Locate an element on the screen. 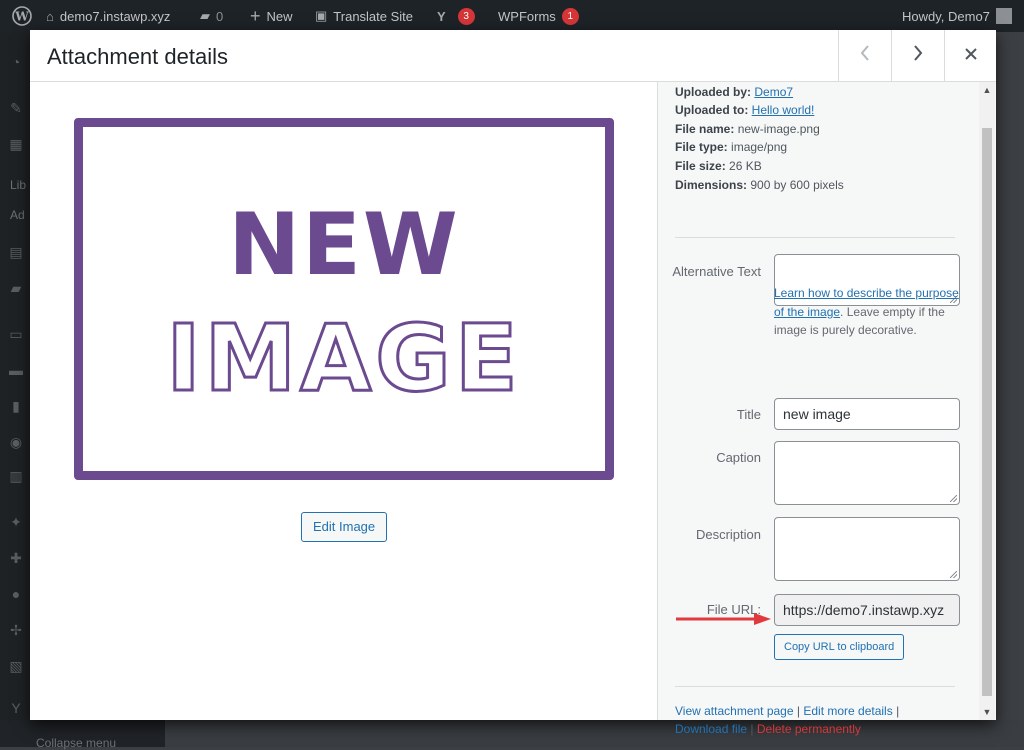 This screenshot has width=1024, height=750. modal-header: Attachment details is located at coordinates (513, 56).